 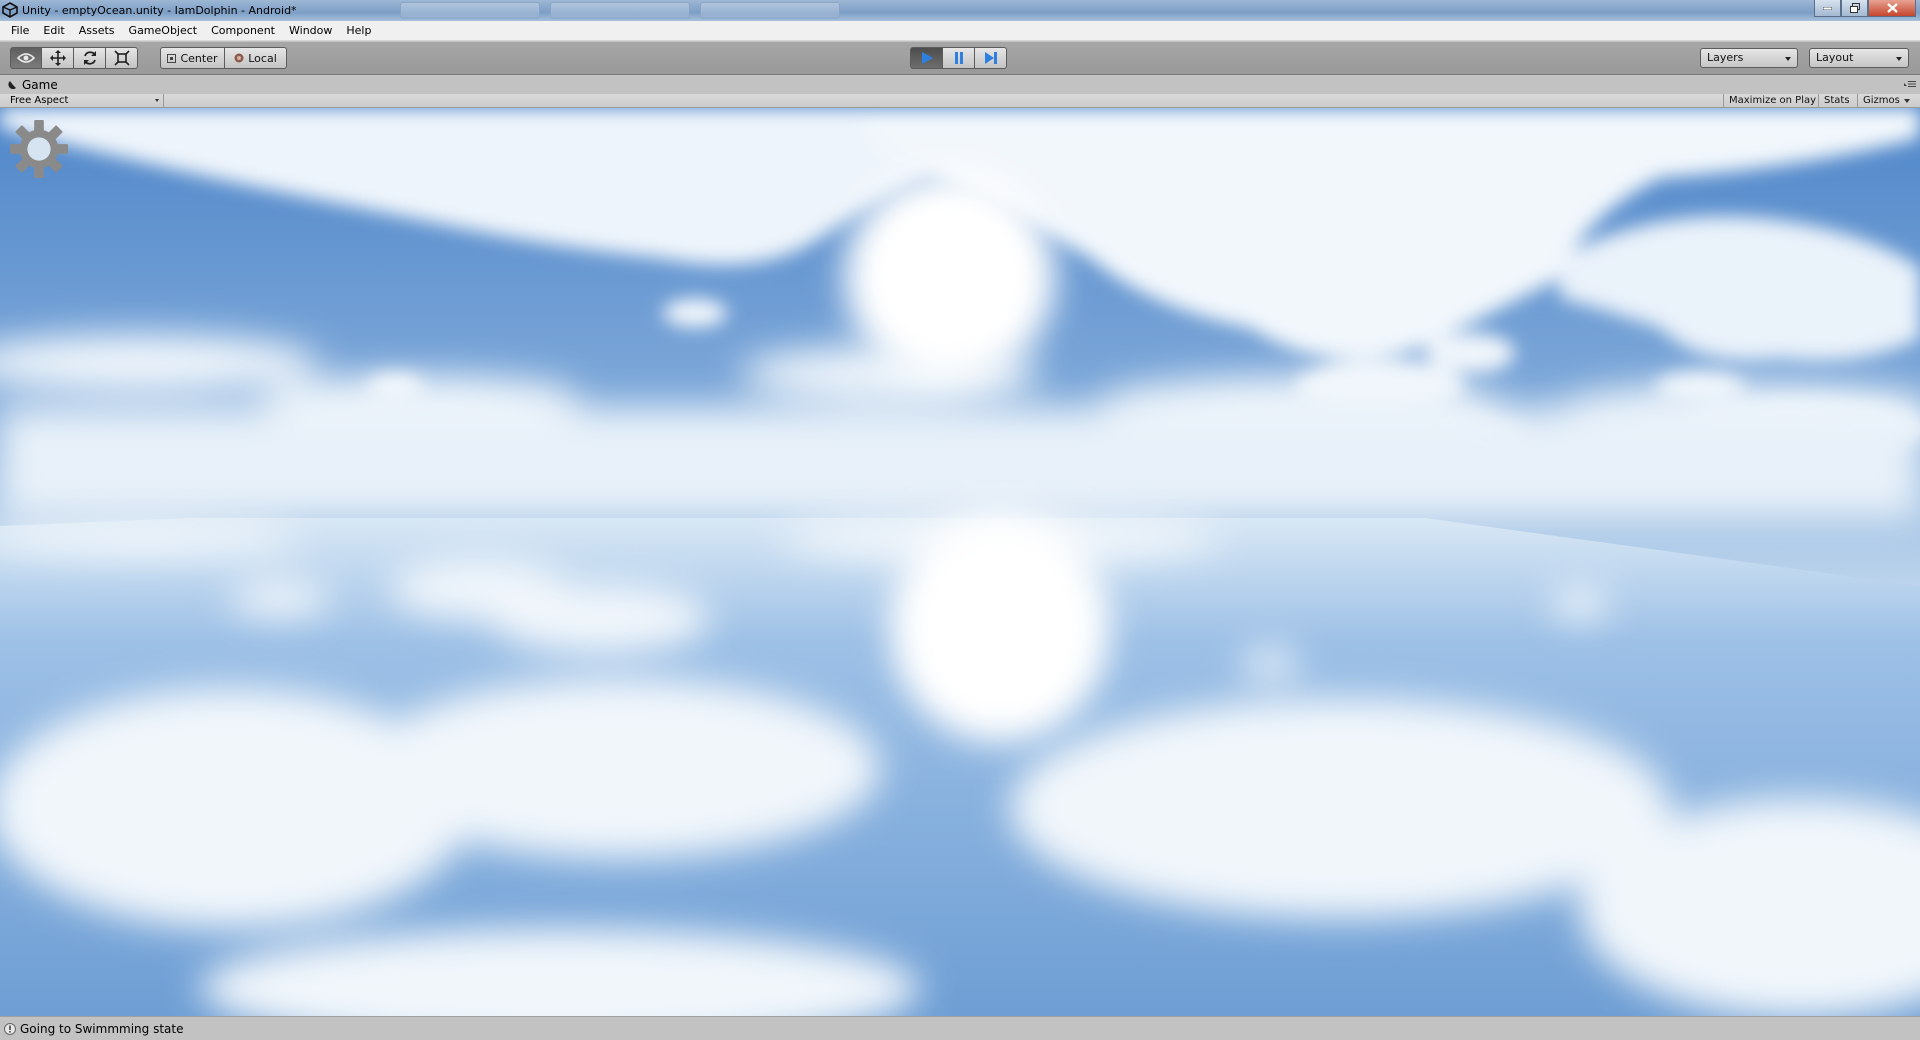 What do you see at coordinates (1836, 101) in the screenshot?
I see `stats-toggle: Stats` at bounding box center [1836, 101].